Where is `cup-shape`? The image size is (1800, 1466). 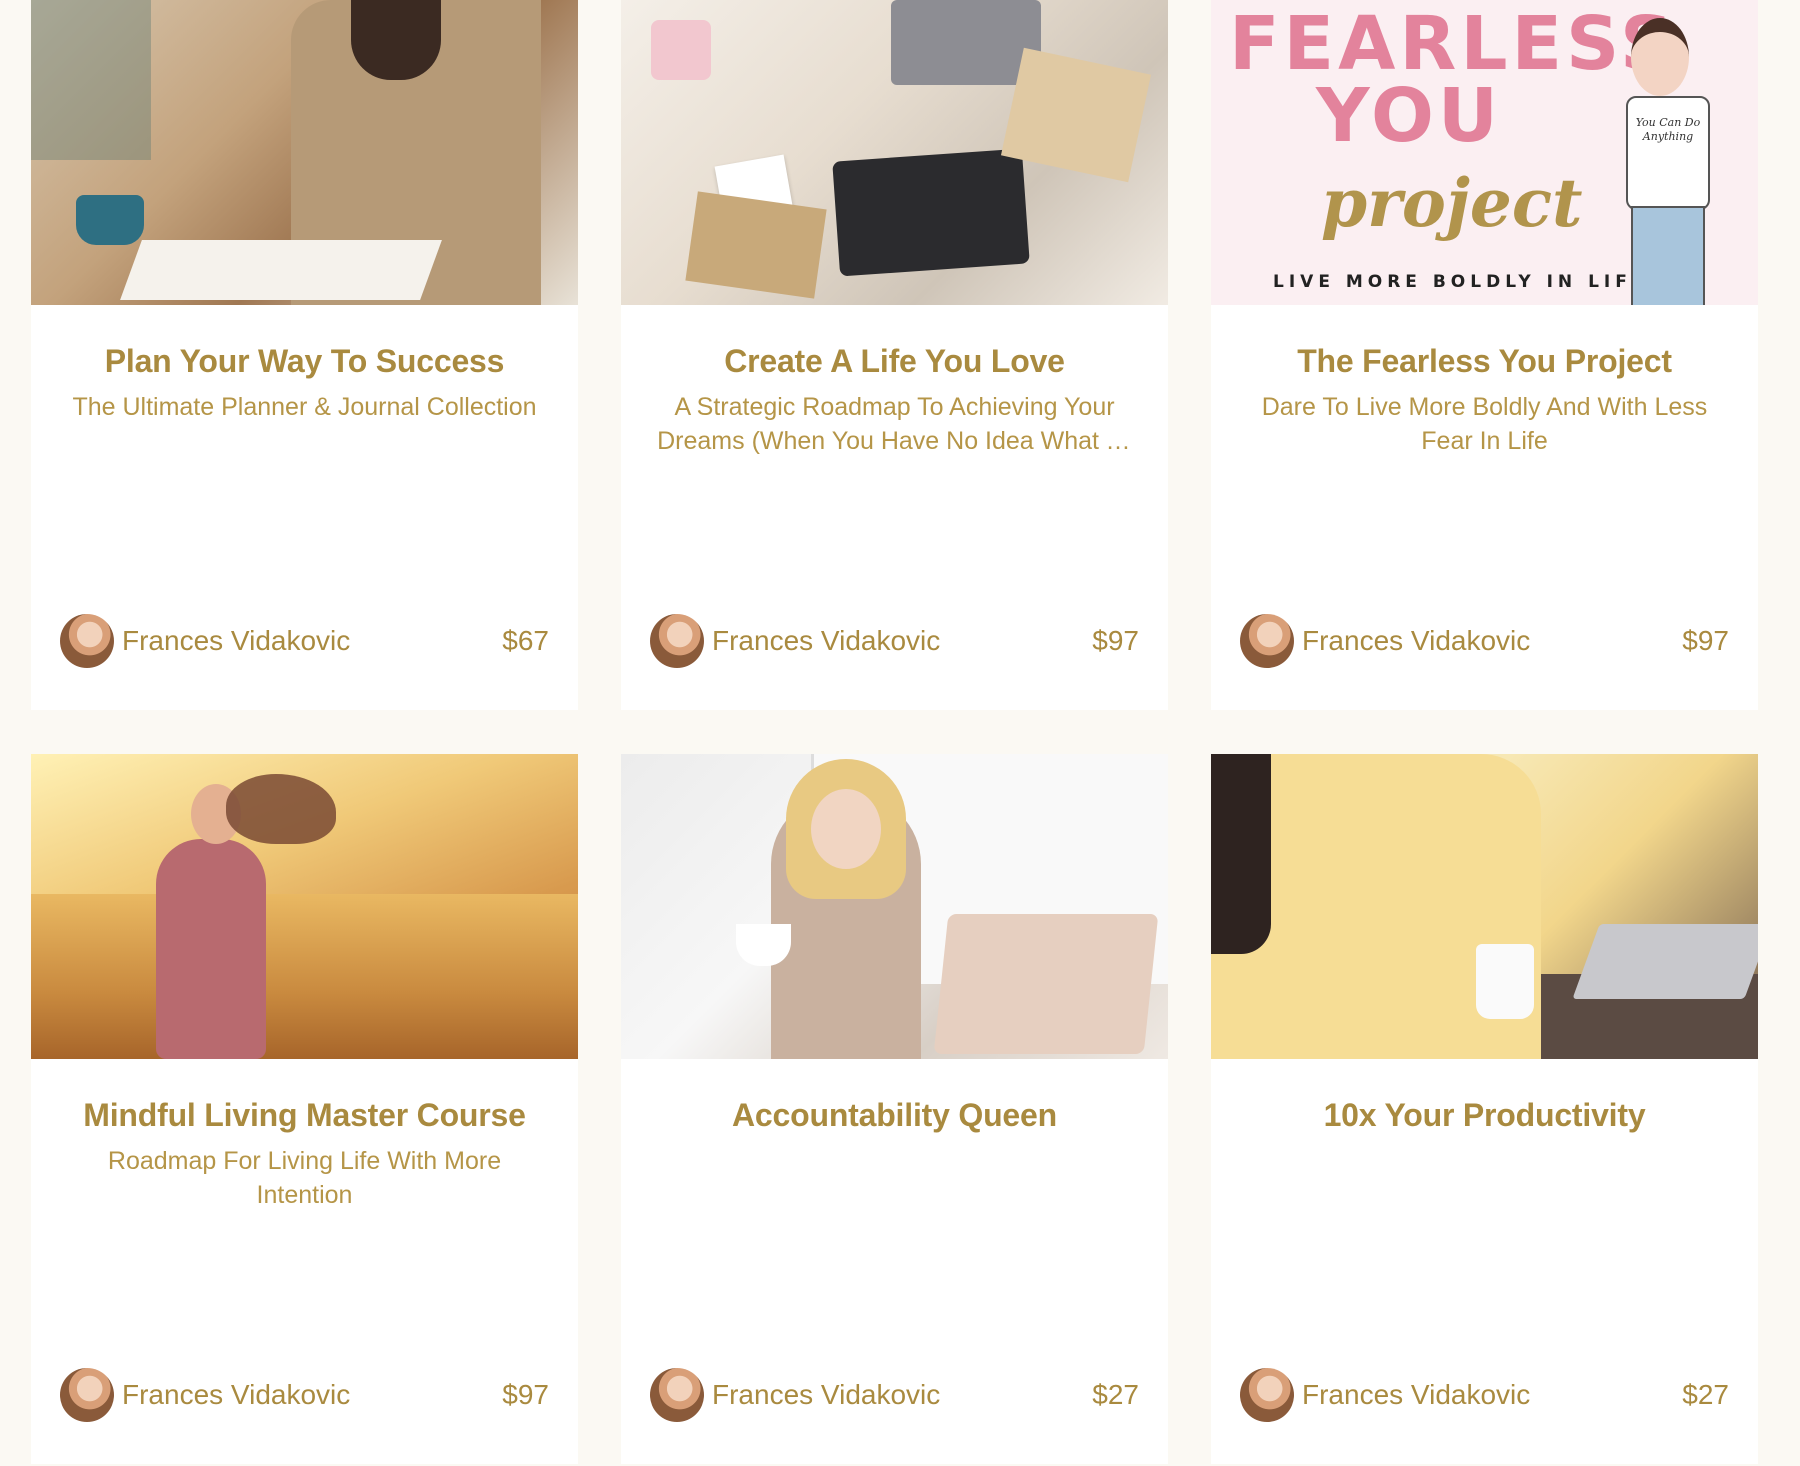
cup-shape is located at coordinates (763, 945).